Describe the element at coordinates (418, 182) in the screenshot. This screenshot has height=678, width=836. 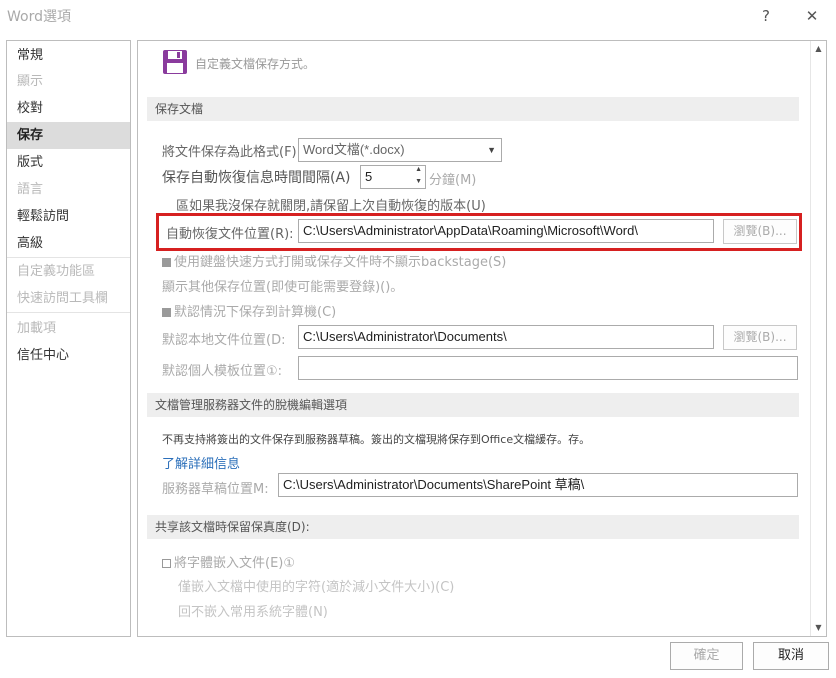
I see `spin-down-icon: ▼` at that location.